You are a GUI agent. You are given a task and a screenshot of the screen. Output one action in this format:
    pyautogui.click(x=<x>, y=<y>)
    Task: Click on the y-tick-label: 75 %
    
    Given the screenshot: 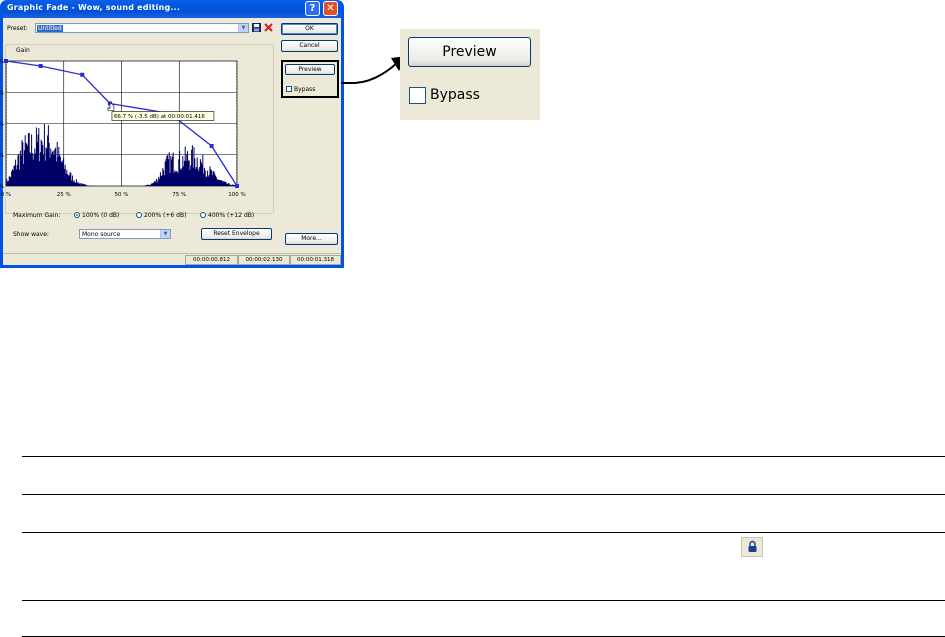 What is the action you would take?
    pyautogui.click(x=2, y=93)
    